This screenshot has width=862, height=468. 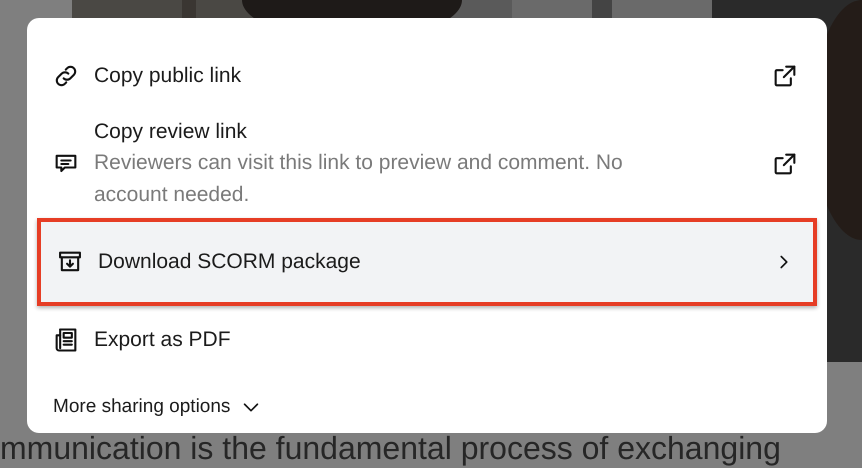 What do you see at coordinates (427, 76) in the screenshot?
I see `menu-item: Copy public link` at bounding box center [427, 76].